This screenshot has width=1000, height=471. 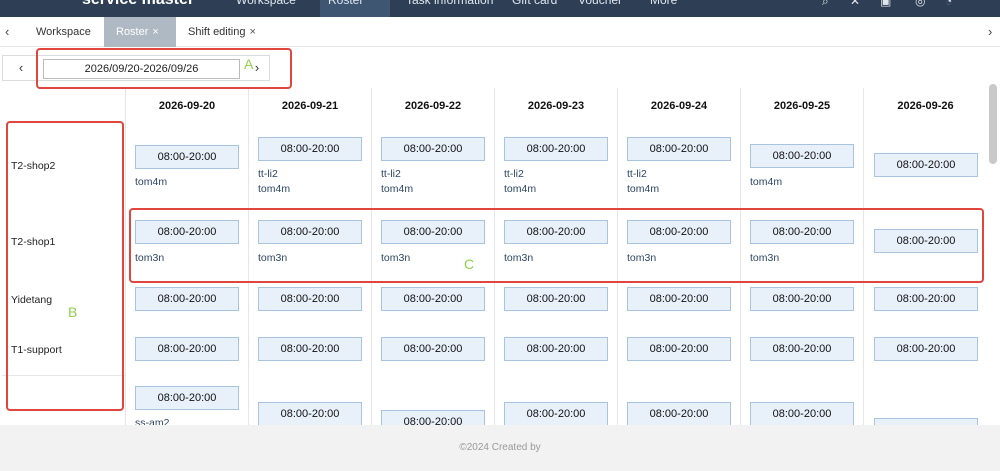 I want to click on date-header: 2026-09-20, so click(x=187, y=106).